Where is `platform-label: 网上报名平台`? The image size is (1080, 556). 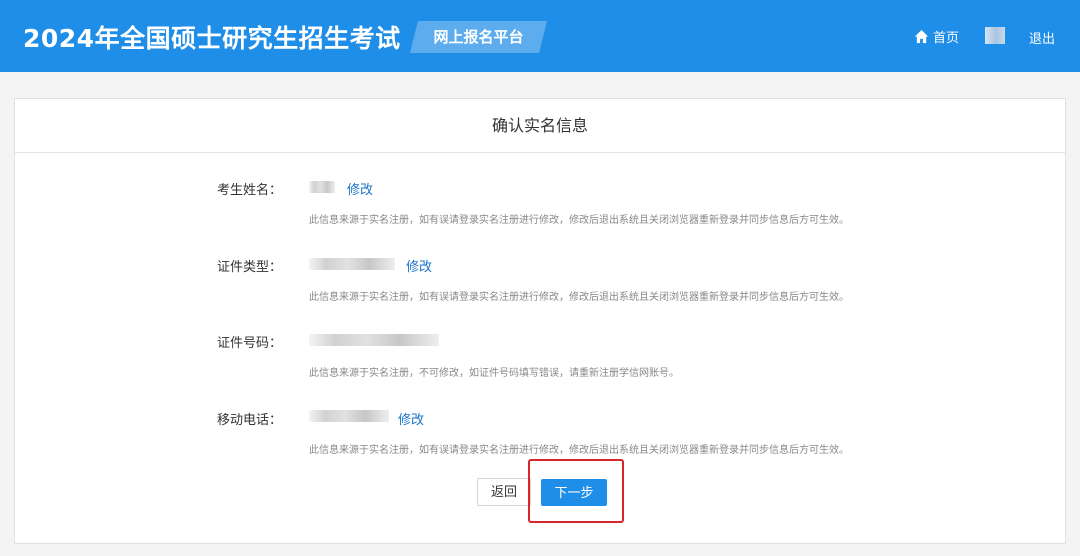
platform-label: 网上报名平台 is located at coordinates (478, 37).